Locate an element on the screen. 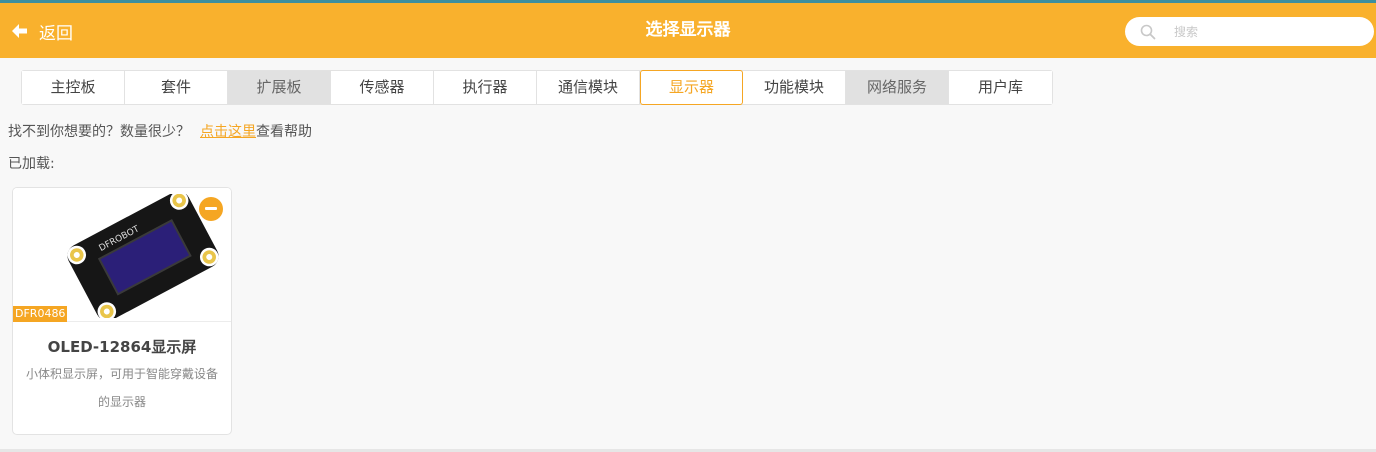  tab-communication-module: 通信模块 is located at coordinates (588, 87).